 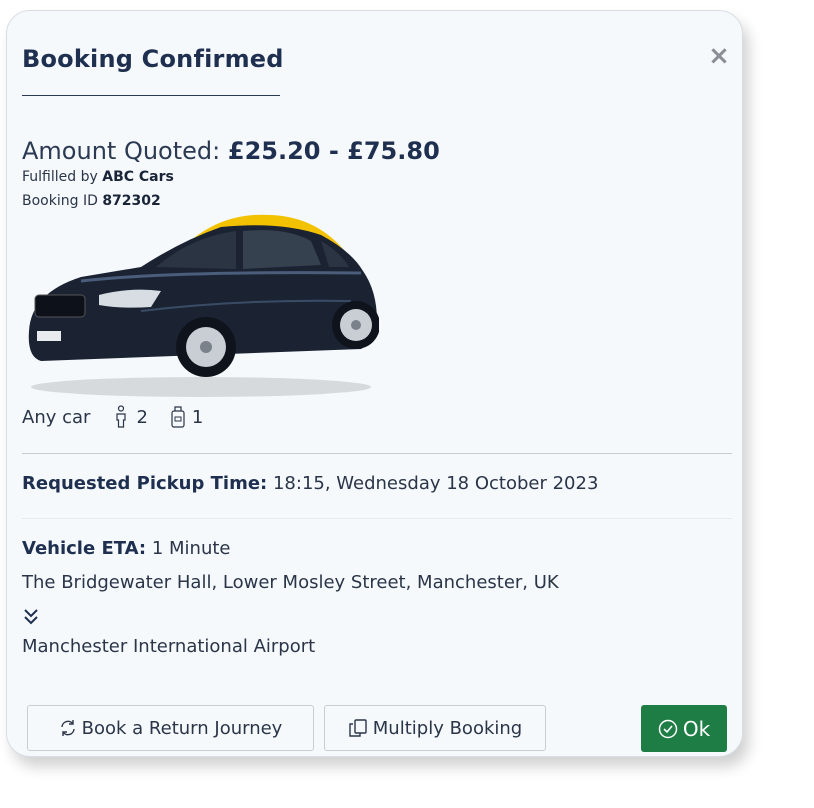 I want to click on close-button: ×, so click(x=719, y=56).